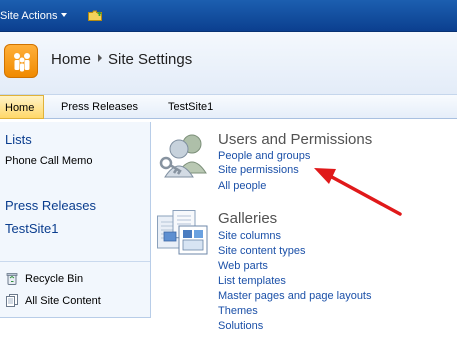 This screenshot has height=343, width=457. I want to click on site-actions-menu: Site Actions, so click(34, 16).